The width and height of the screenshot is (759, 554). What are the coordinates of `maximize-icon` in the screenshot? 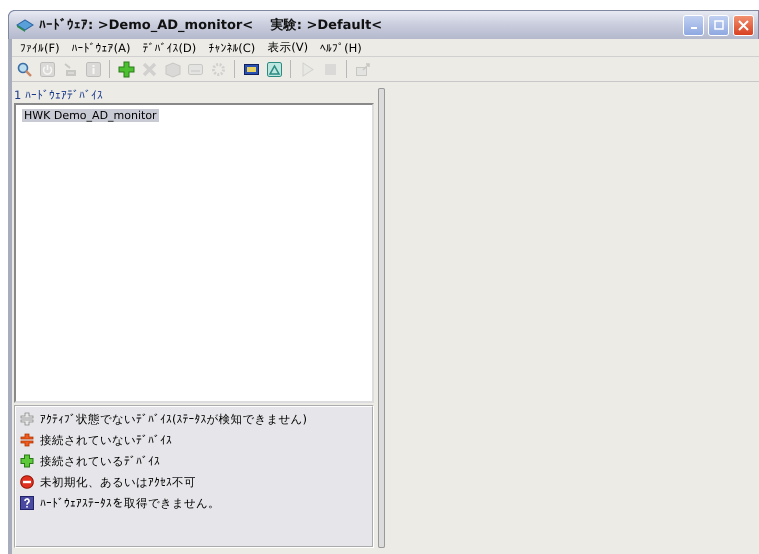 It's located at (719, 25).